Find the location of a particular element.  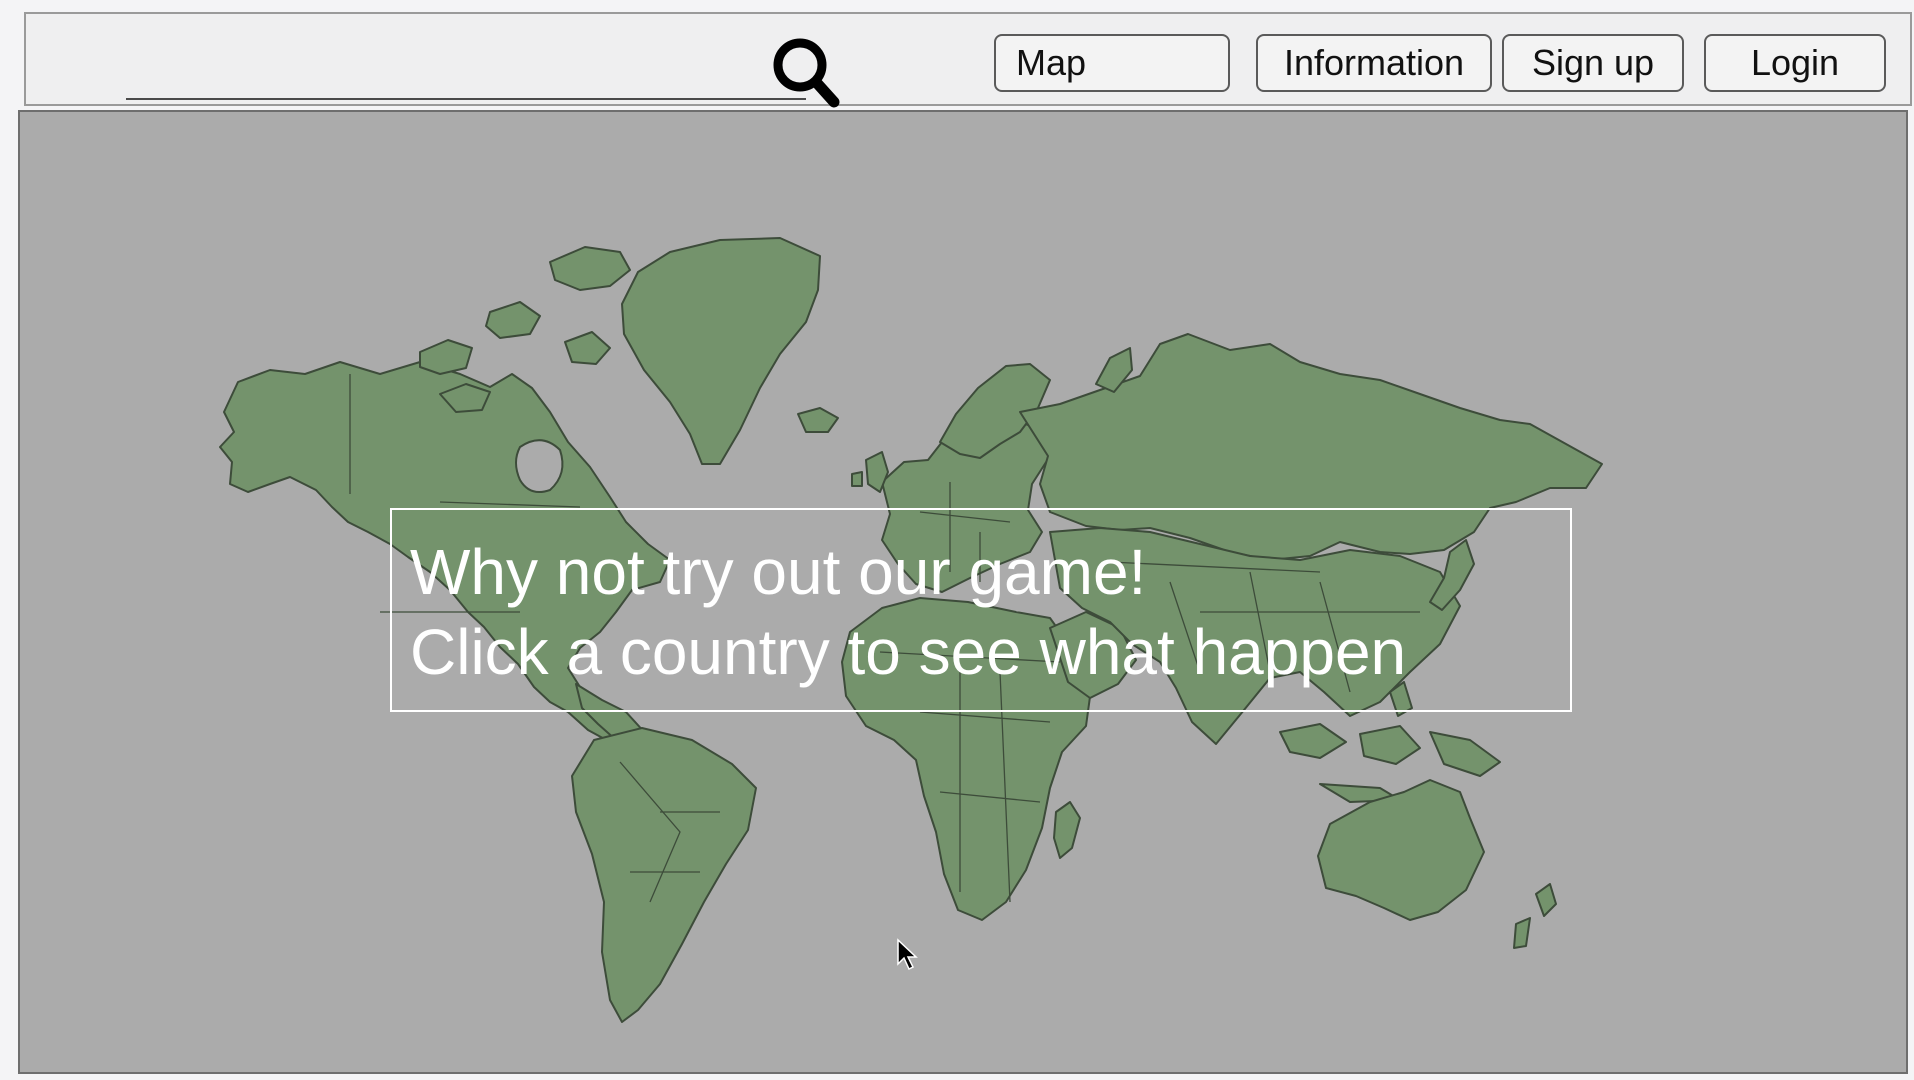

country-new-zealand is located at coordinates (1535, 916).